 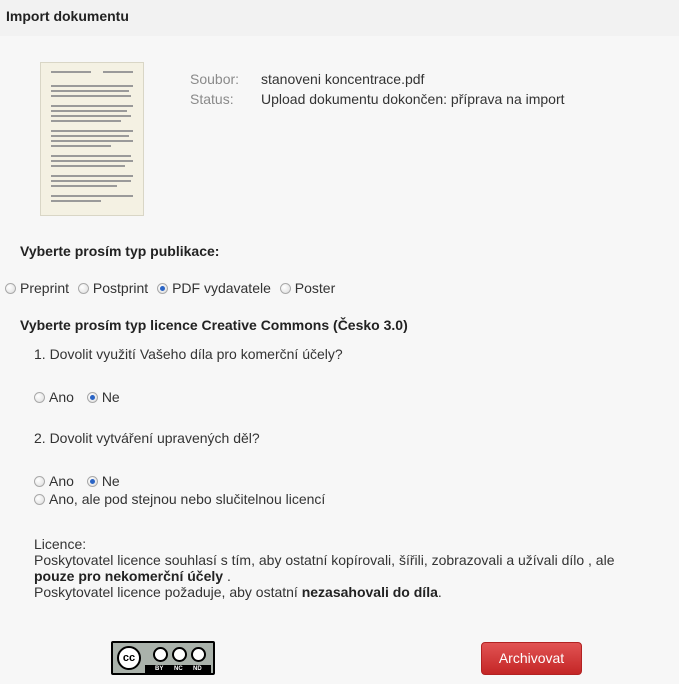 What do you see at coordinates (339, 18) in the screenshot?
I see `header-bar: Import dokumentu` at bounding box center [339, 18].